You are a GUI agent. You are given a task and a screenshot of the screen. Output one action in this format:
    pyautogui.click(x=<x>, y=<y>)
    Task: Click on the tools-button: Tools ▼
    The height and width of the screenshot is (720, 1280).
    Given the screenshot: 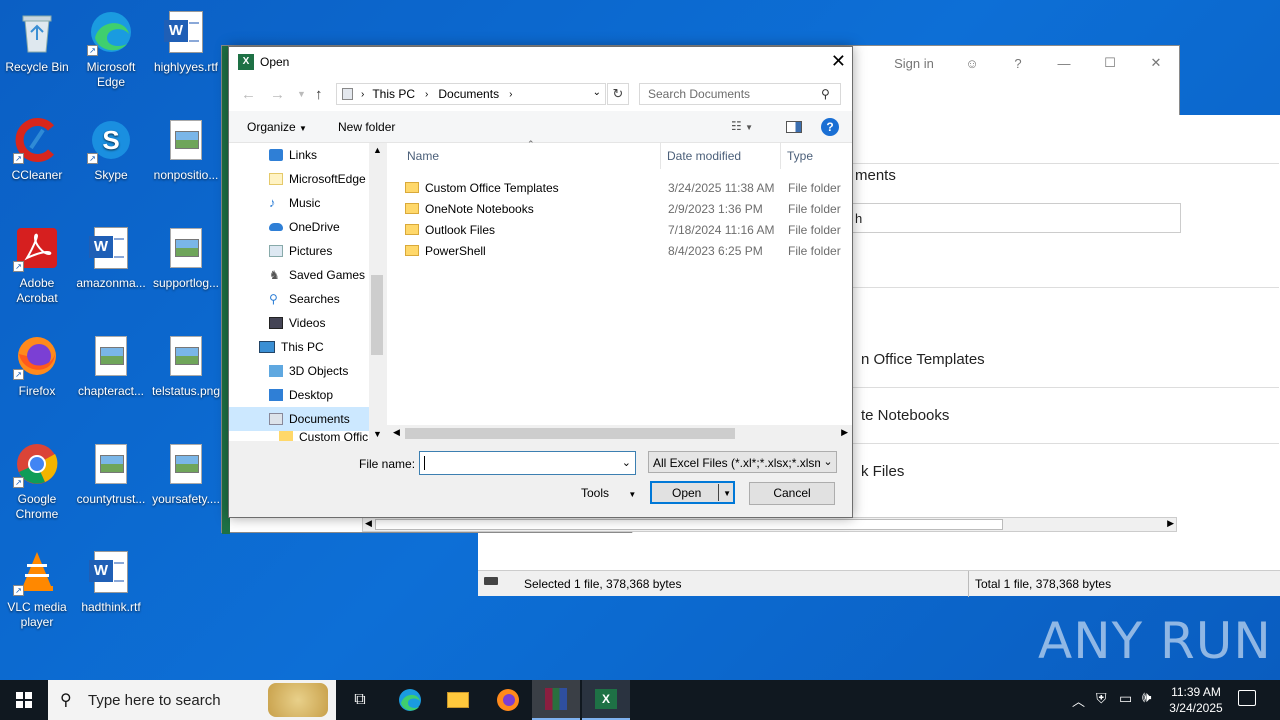 What is the action you would take?
    pyautogui.click(x=608, y=493)
    